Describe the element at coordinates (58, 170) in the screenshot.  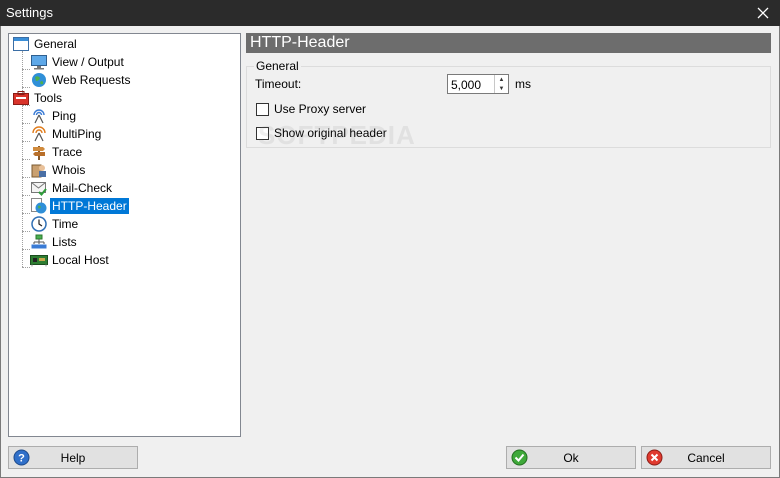
I see `tree-item-whois: Whois` at that location.